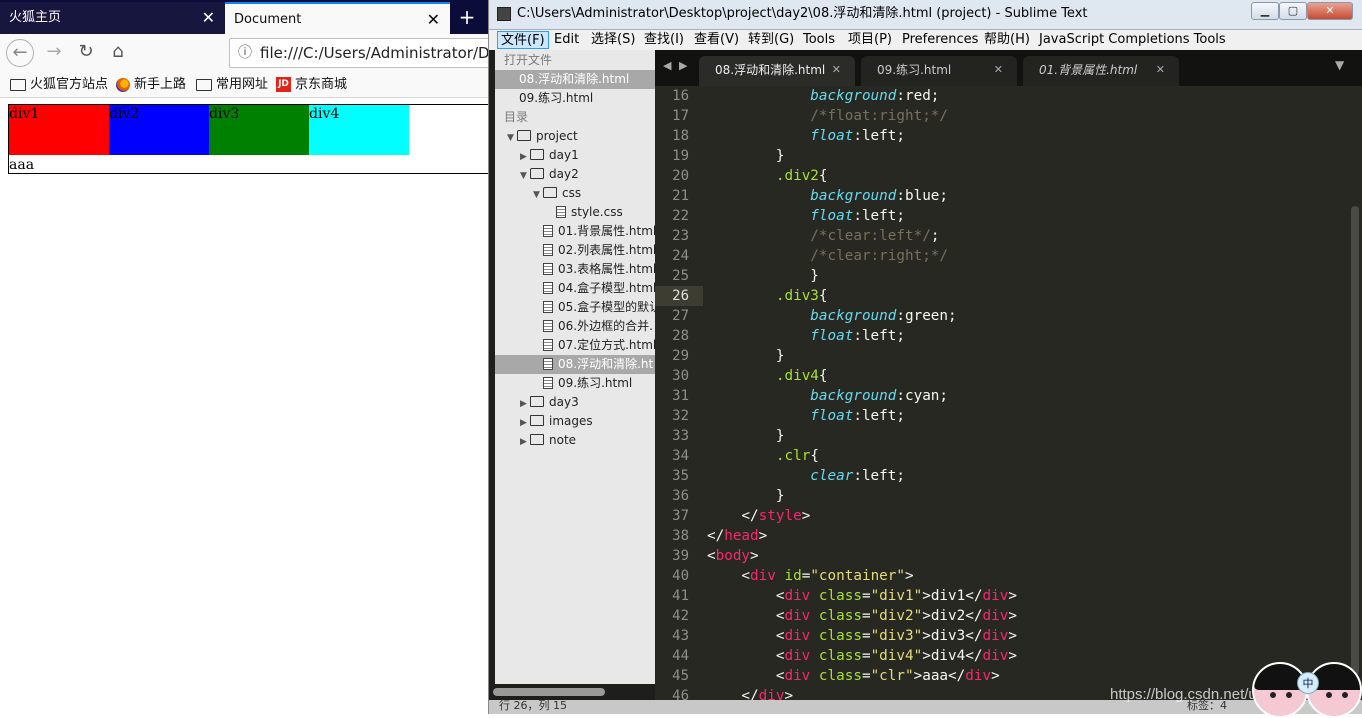  I want to click on sublime-app-icon, so click(504, 14).